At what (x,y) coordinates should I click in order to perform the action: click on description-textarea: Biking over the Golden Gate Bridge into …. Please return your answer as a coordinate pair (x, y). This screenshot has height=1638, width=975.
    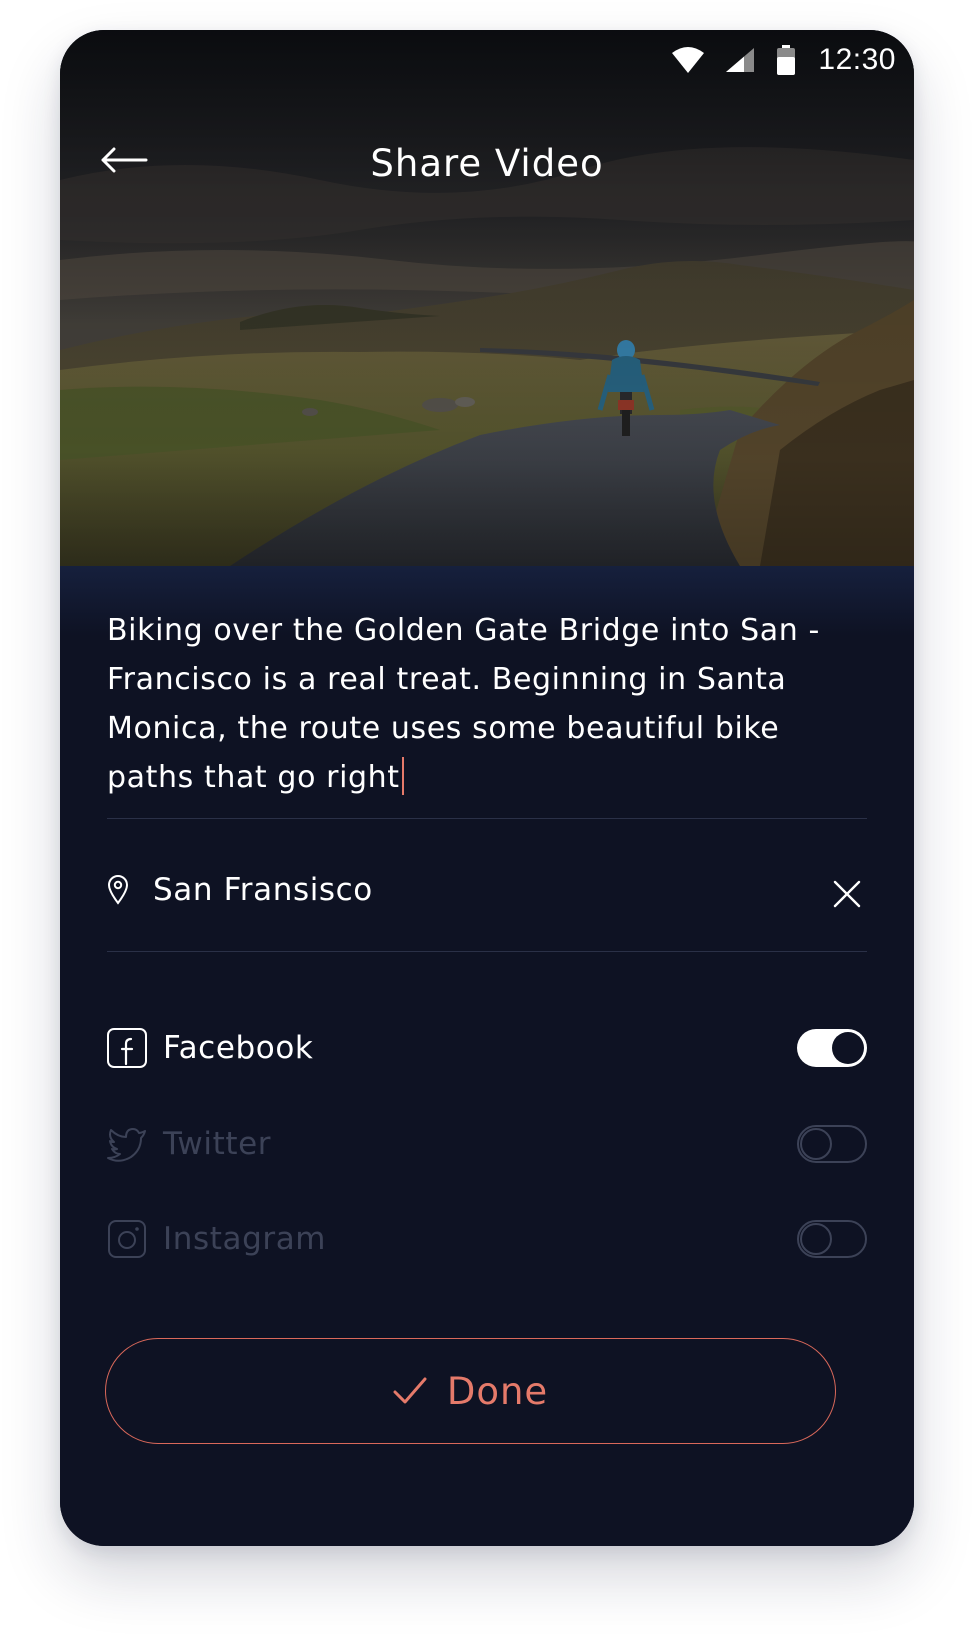
    Looking at the image, I should click on (502, 704).